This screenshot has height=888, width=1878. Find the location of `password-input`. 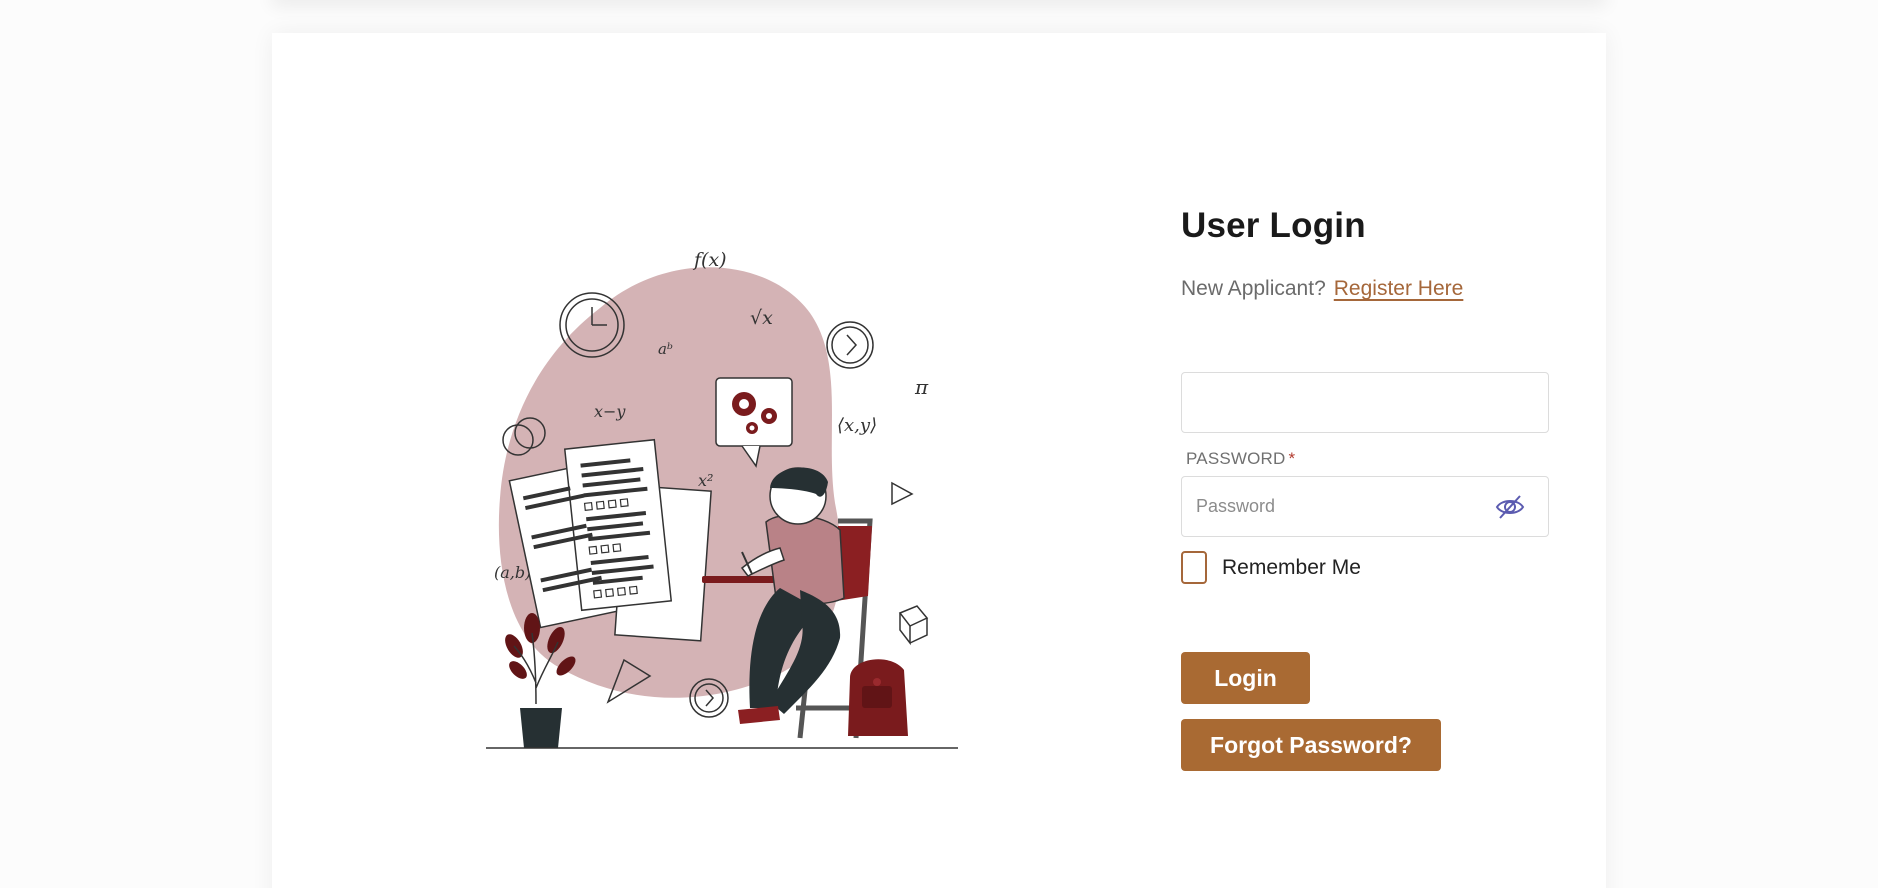

password-input is located at coordinates (1341, 506).